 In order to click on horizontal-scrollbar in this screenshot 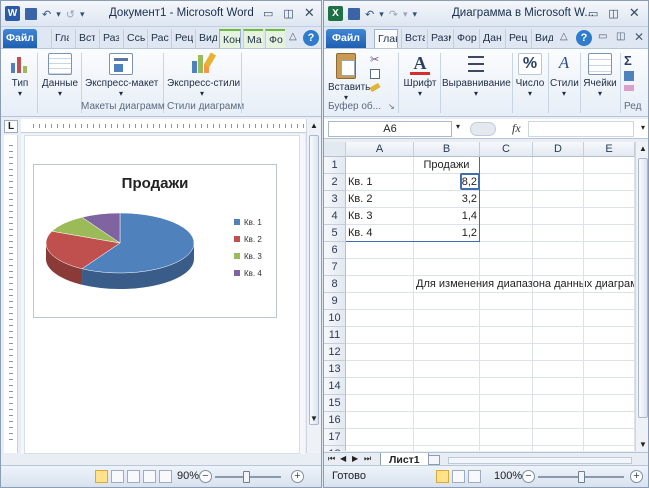, I will do `click(540, 460)`.